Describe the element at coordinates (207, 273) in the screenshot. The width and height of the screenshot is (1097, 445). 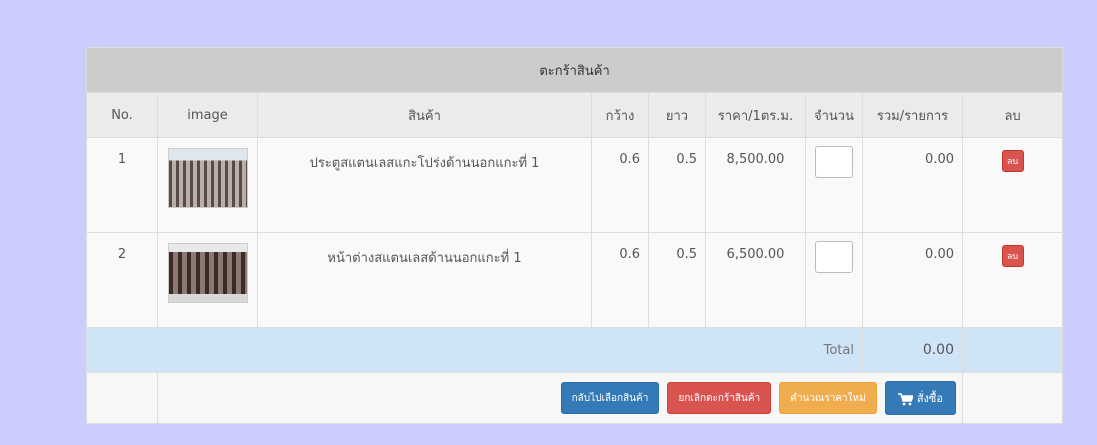
I see `window-photo-image` at that location.